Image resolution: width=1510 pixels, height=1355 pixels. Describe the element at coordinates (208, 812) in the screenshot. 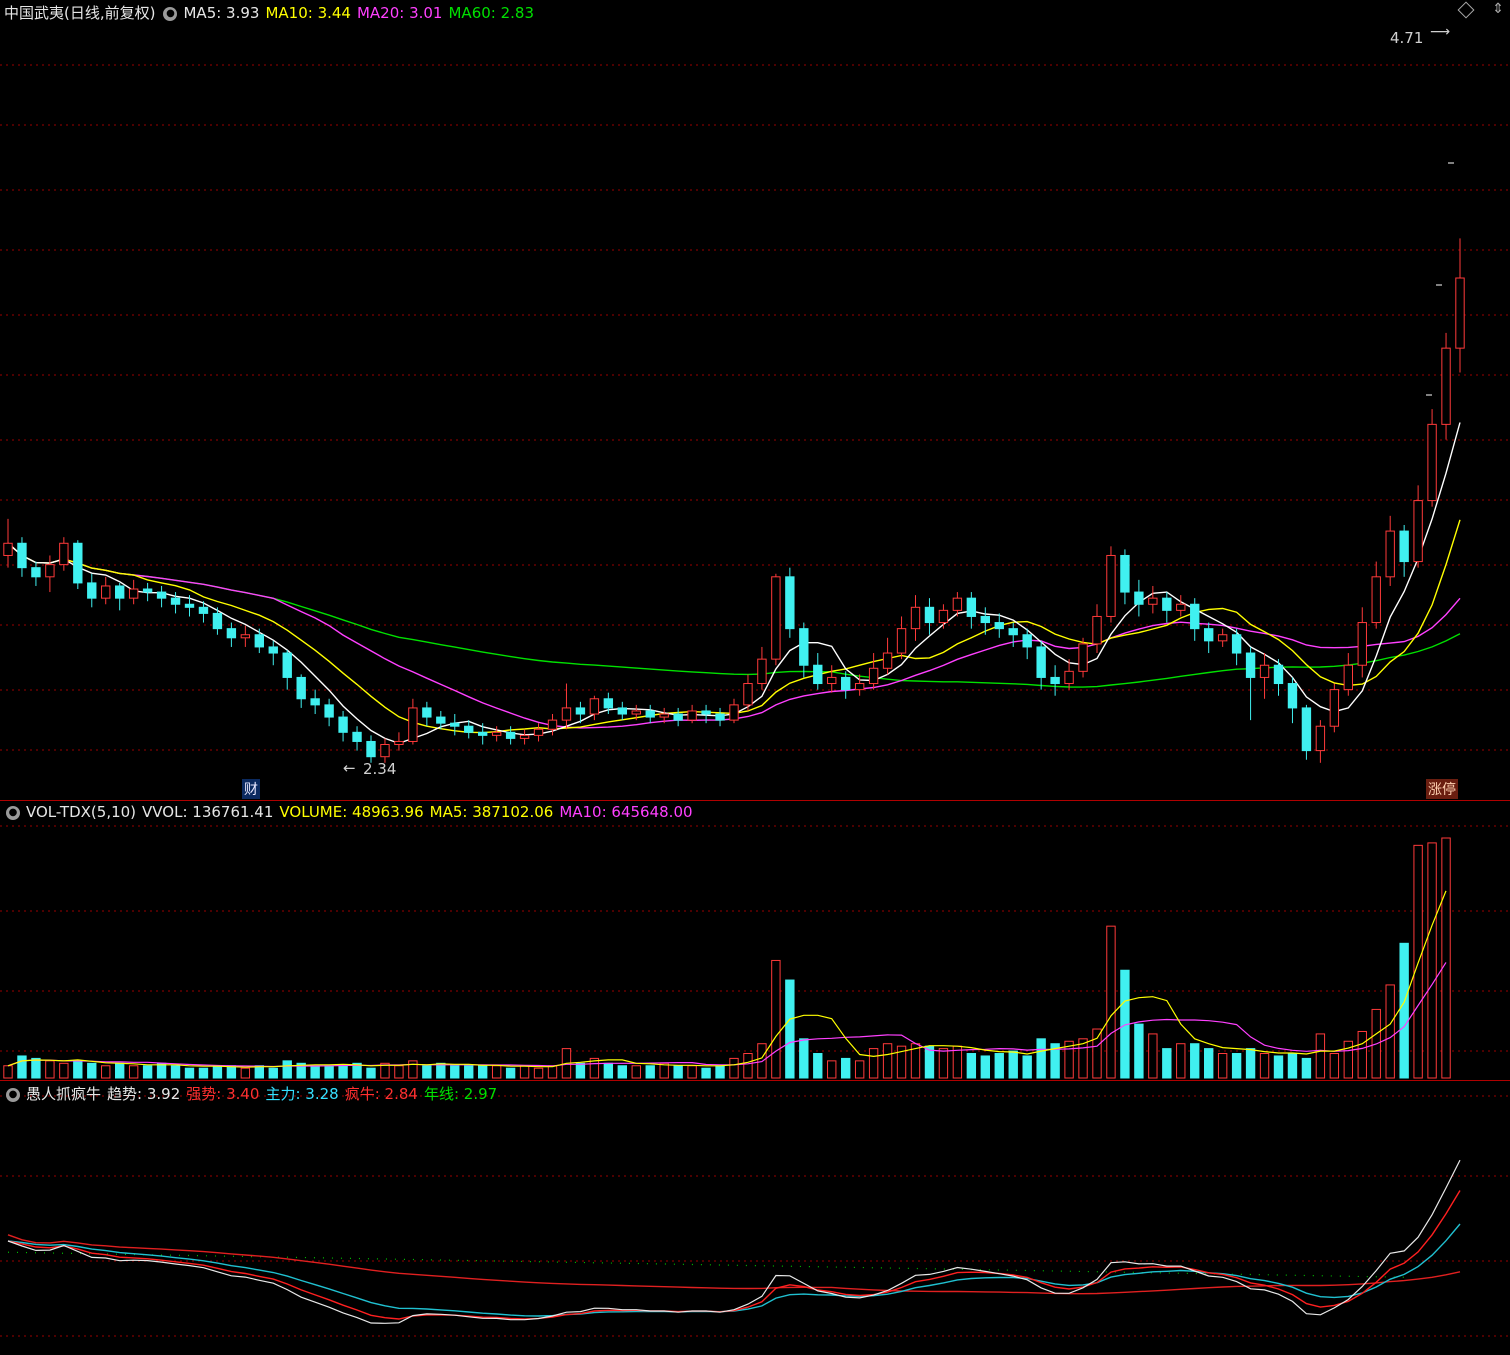

I see `vvol-label: VVOL: 136761.41` at that location.